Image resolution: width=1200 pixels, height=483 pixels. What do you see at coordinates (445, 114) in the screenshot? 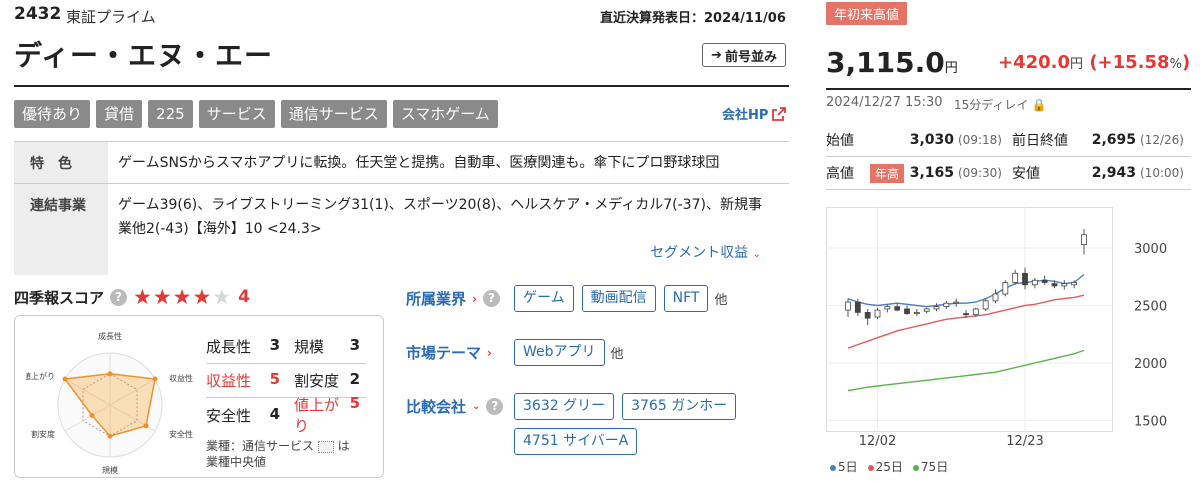
I see `tag-item: スマホゲーム` at bounding box center [445, 114].